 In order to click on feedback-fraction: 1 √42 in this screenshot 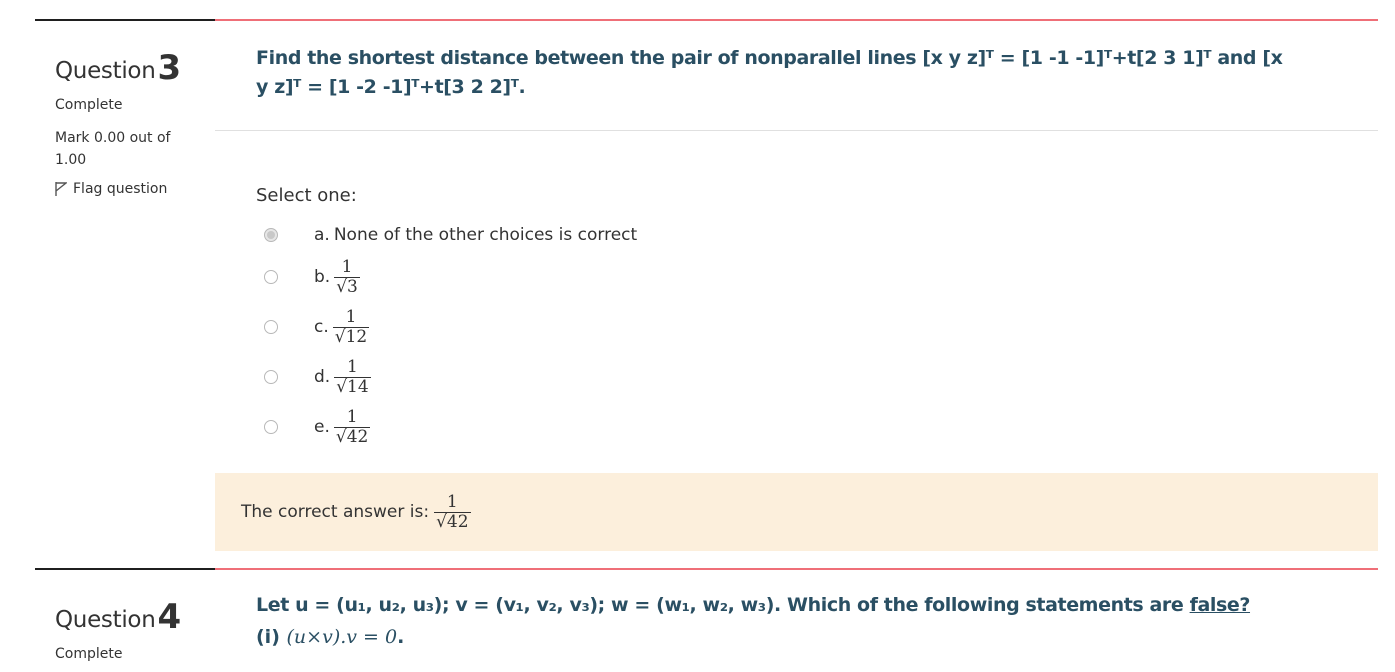, I will do `click(452, 511)`.